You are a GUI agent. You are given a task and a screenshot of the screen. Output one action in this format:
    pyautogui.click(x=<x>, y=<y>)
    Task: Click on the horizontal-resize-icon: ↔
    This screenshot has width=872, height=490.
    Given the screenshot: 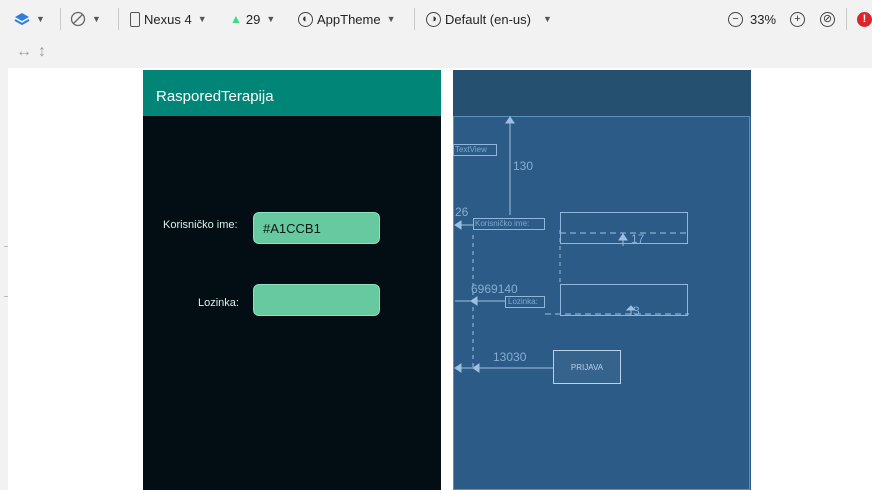 What is the action you would take?
    pyautogui.click(x=24, y=52)
    